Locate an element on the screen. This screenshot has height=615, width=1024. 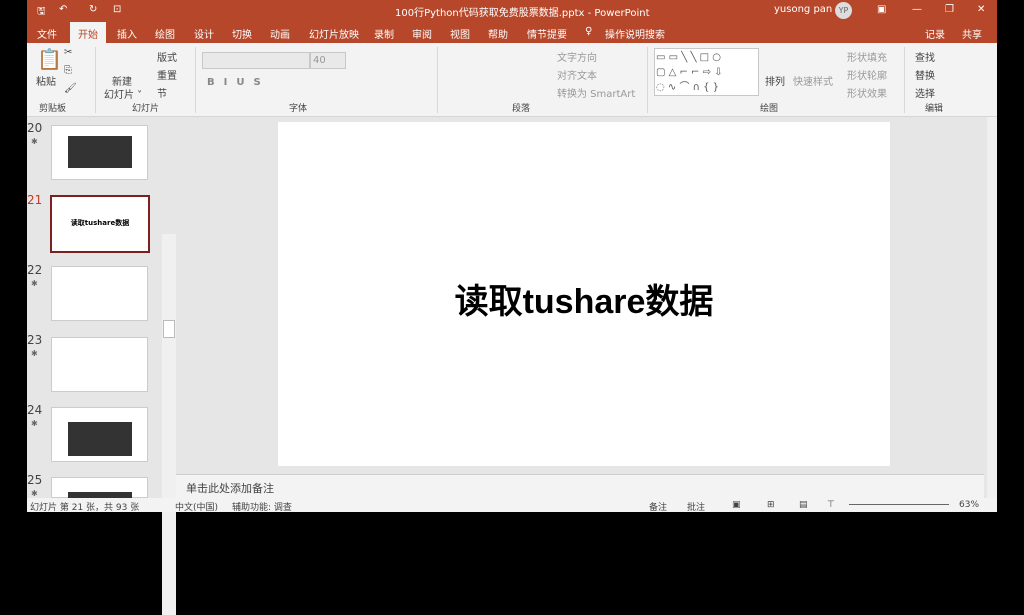
slide-number: 24 is located at coordinates (35, 410).